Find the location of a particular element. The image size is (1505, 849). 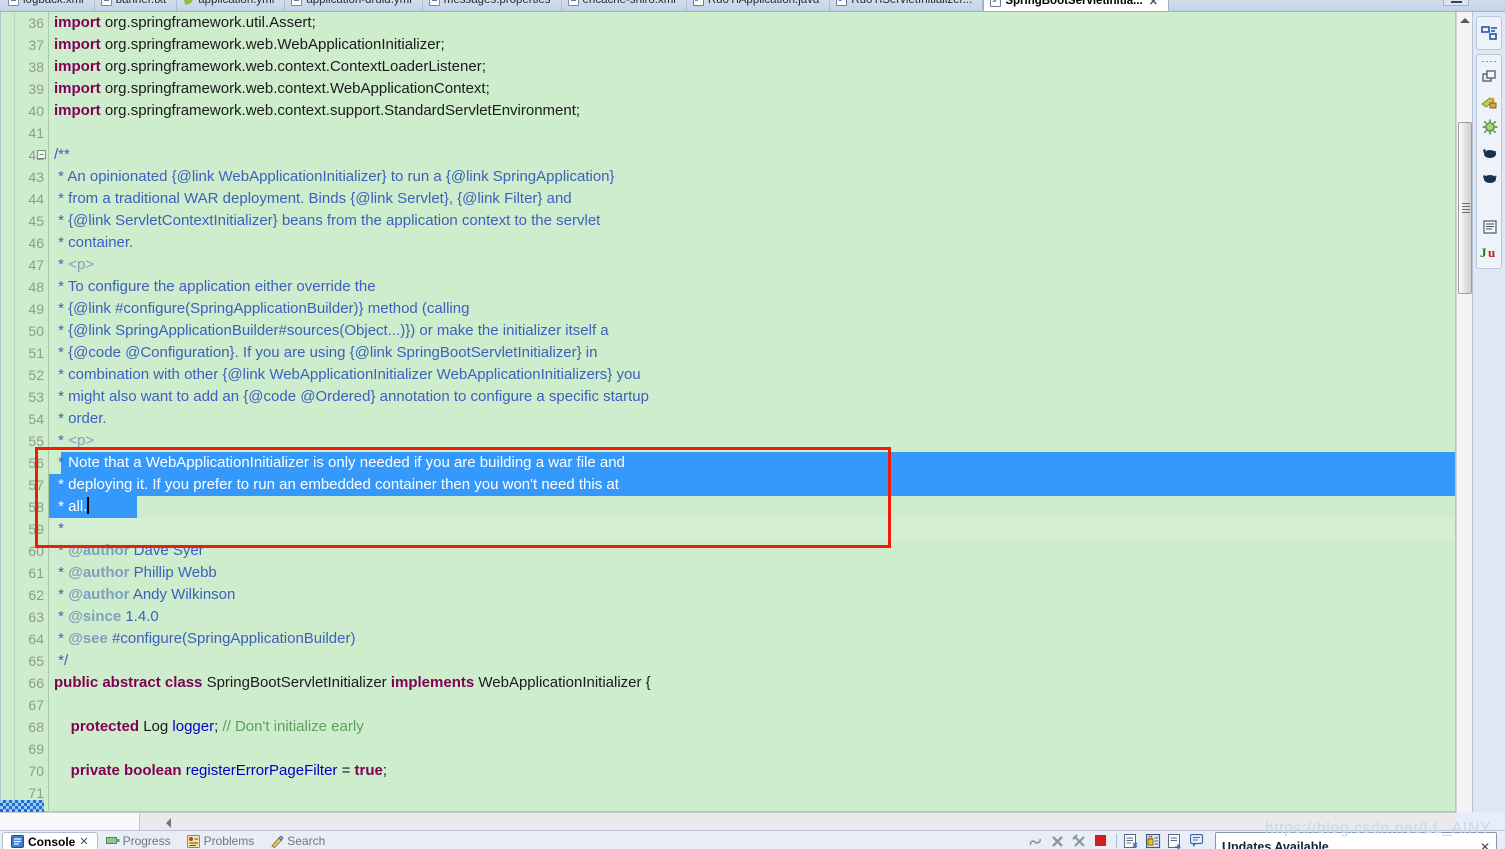

annotation-ruler is located at coordinates (8, 411).